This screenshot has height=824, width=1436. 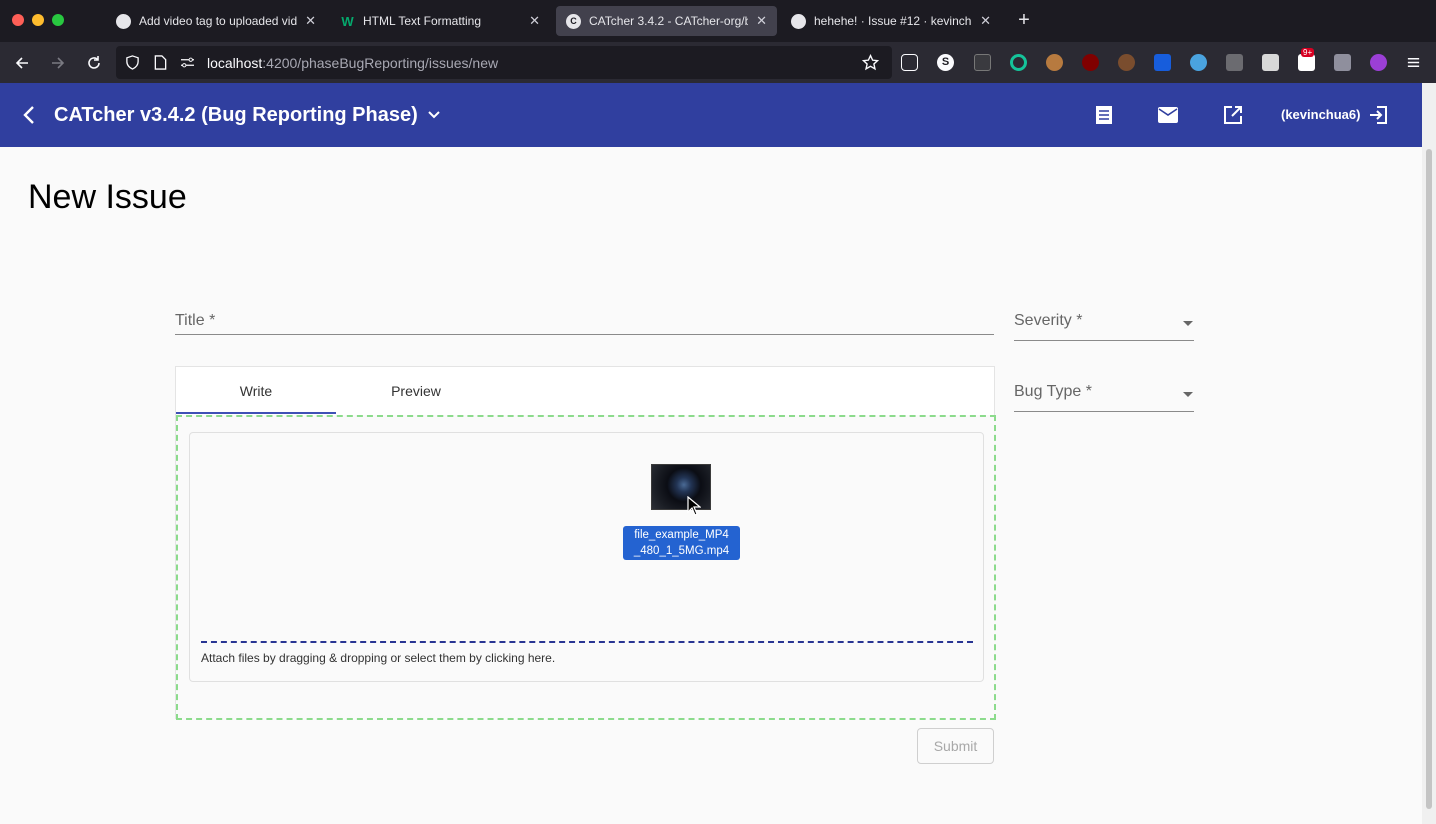 What do you see at coordinates (1054, 62) in the screenshot?
I see `owl-extension-icon` at bounding box center [1054, 62].